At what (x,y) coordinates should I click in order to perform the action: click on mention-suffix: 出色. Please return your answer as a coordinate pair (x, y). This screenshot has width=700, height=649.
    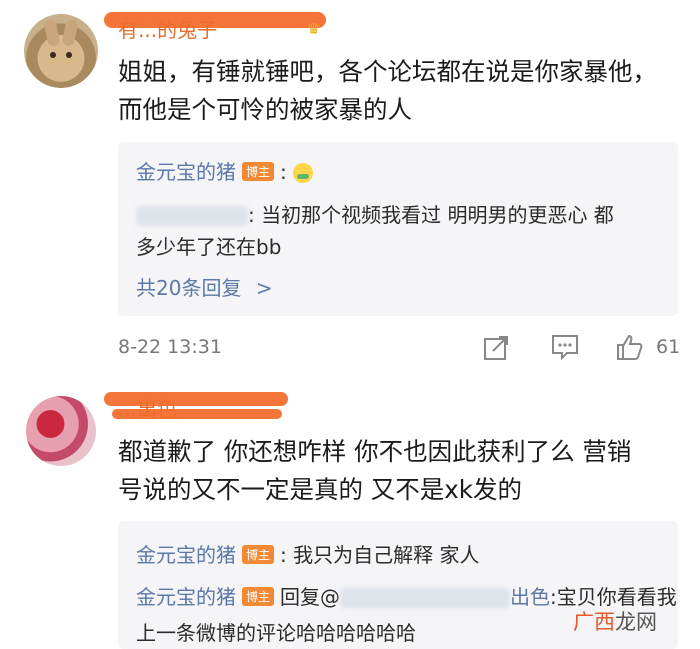
    Looking at the image, I should click on (530, 597).